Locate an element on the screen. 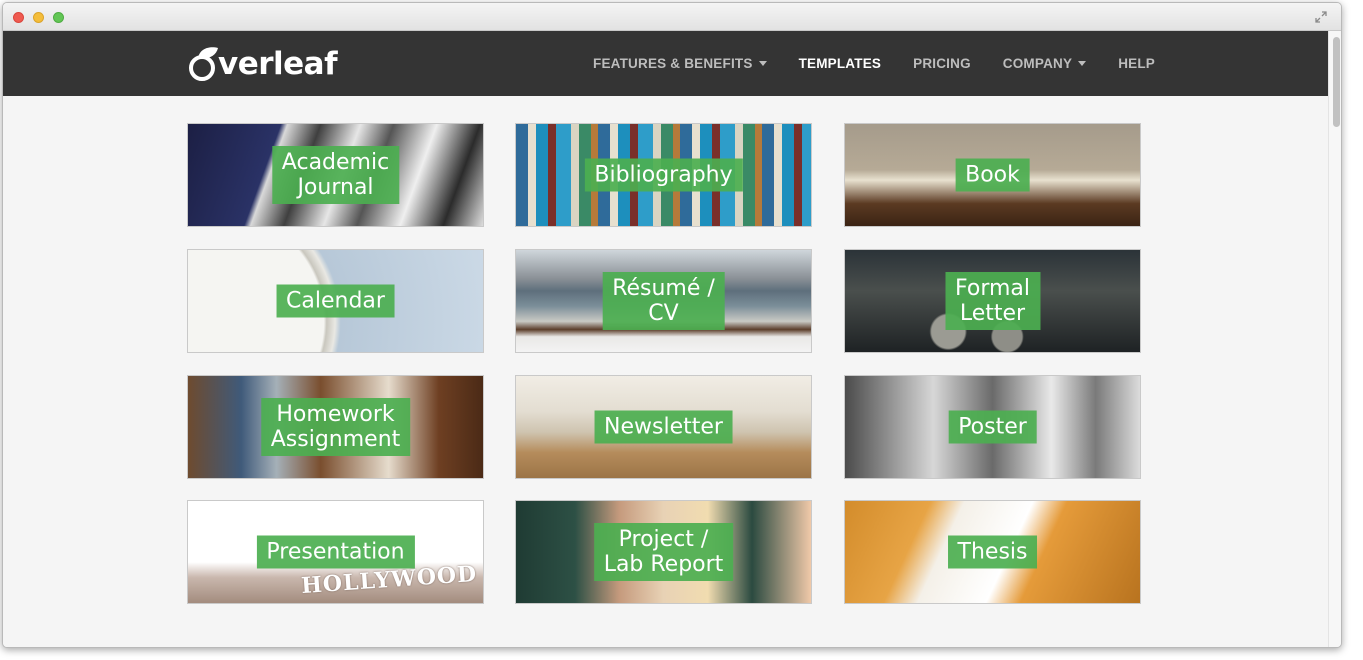  card-label: Homework Assignment is located at coordinates (335, 427).